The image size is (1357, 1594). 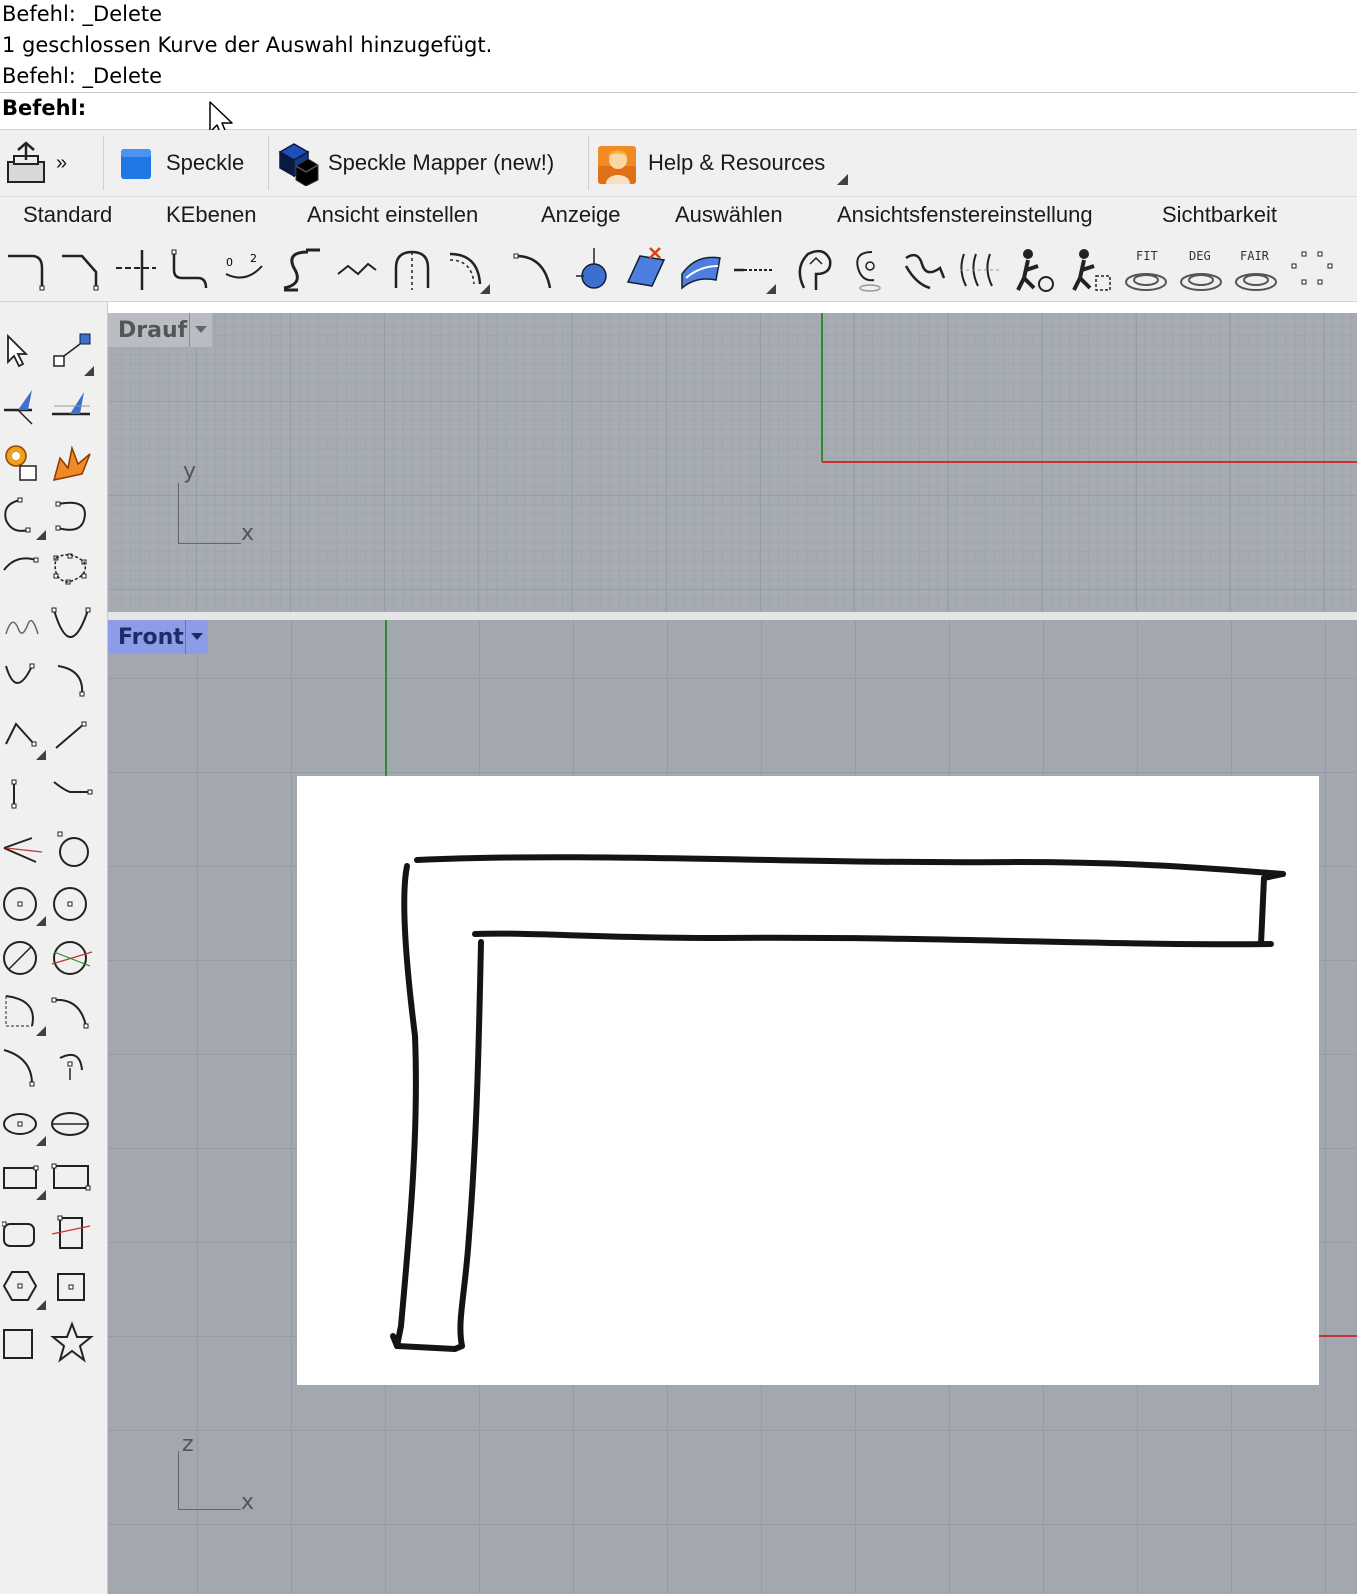 What do you see at coordinates (72, 1067) in the screenshot?
I see `arc-direction-icon` at bounding box center [72, 1067].